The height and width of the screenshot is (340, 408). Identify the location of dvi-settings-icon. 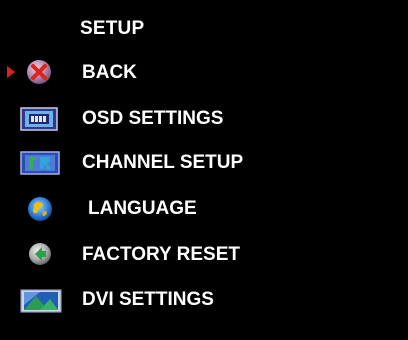
(41, 301).